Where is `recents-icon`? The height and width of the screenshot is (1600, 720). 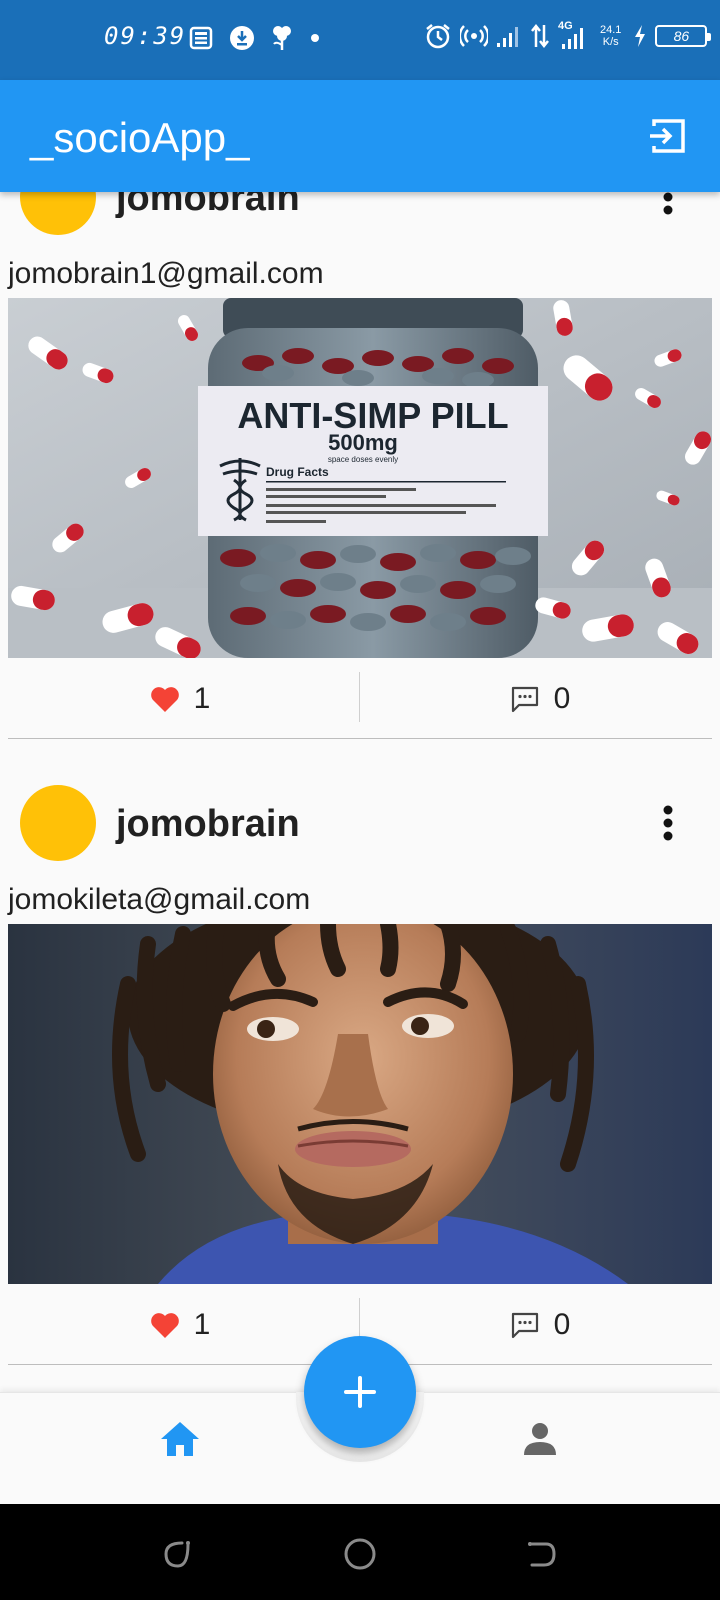 recents-icon is located at coordinates (177, 1554).